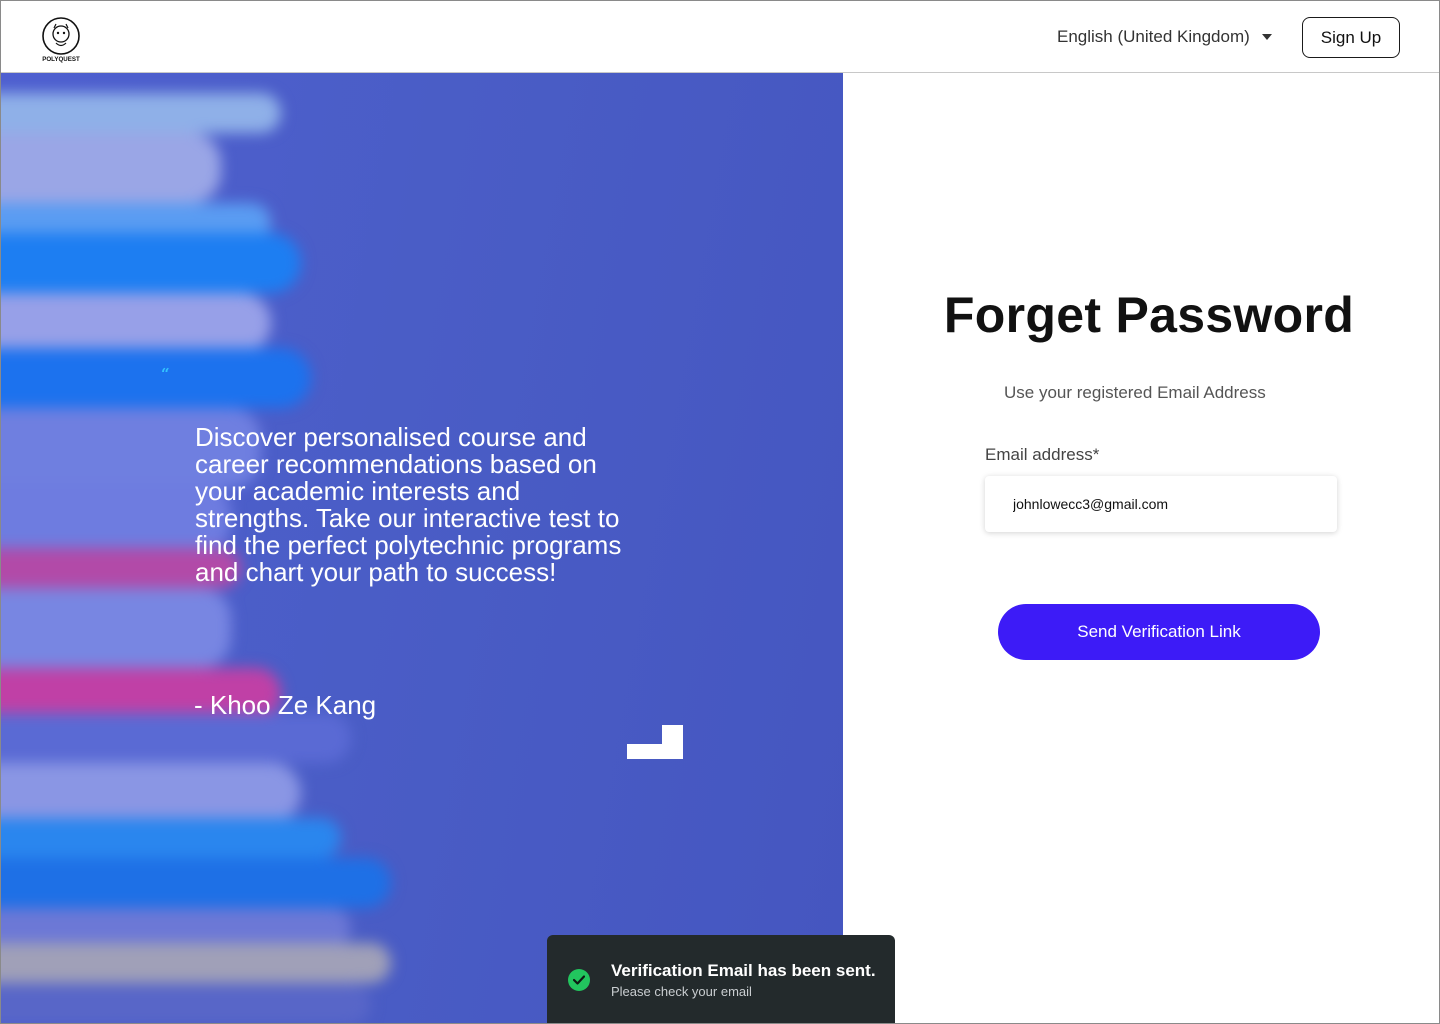 This screenshot has width=1440, height=1024. I want to click on email-field, so click(1161, 504).